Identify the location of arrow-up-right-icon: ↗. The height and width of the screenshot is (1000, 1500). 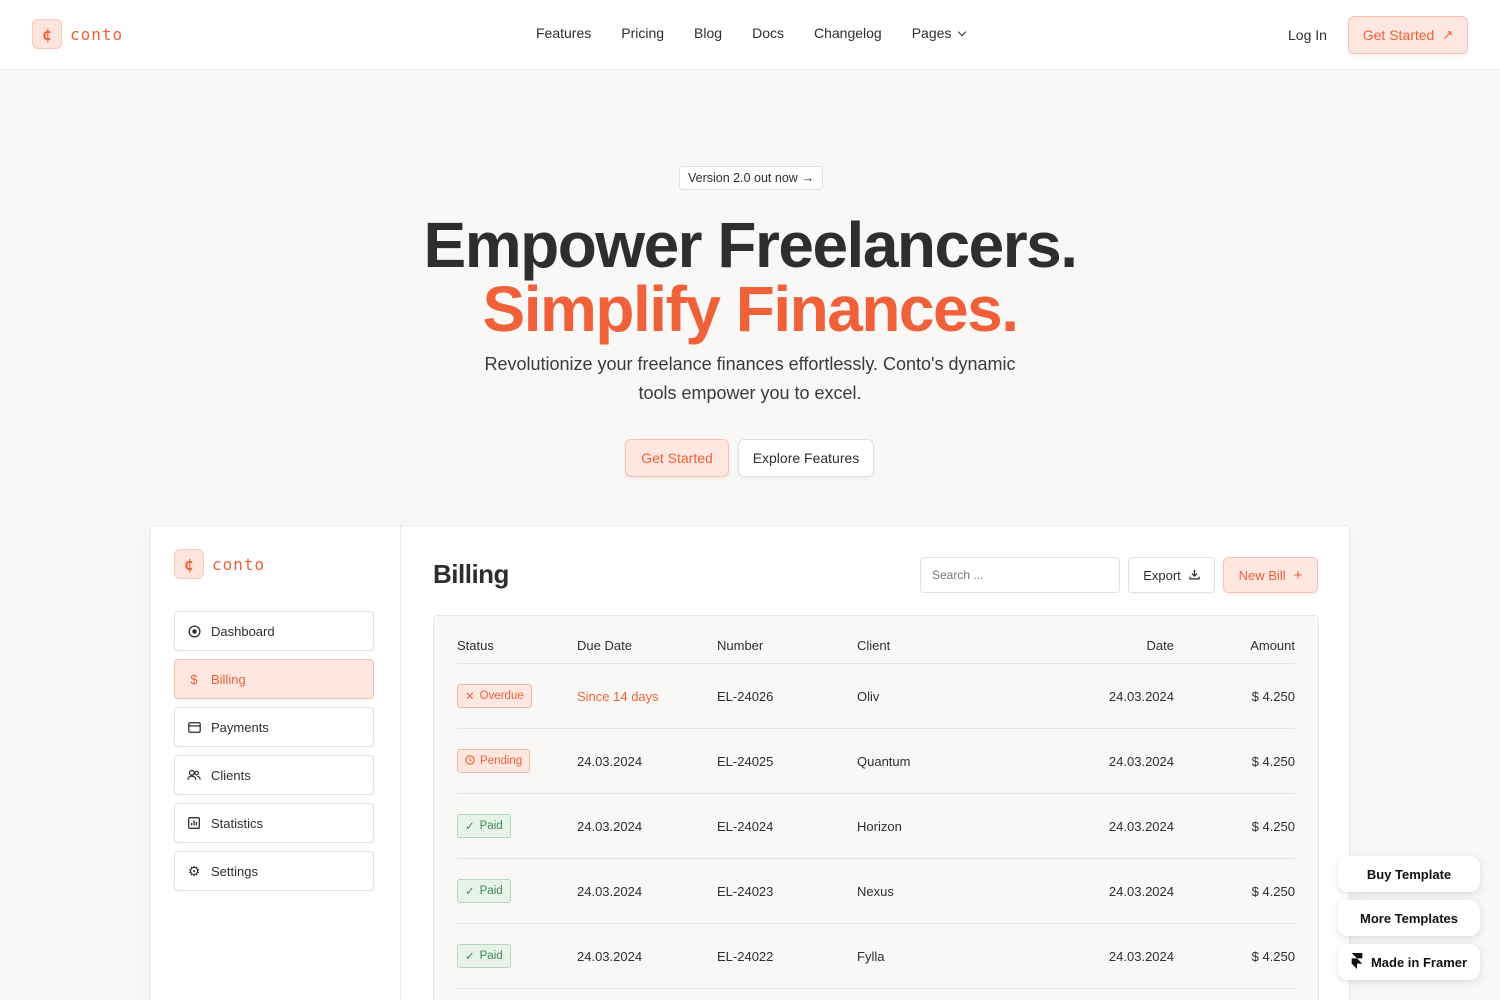
(1448, 34).